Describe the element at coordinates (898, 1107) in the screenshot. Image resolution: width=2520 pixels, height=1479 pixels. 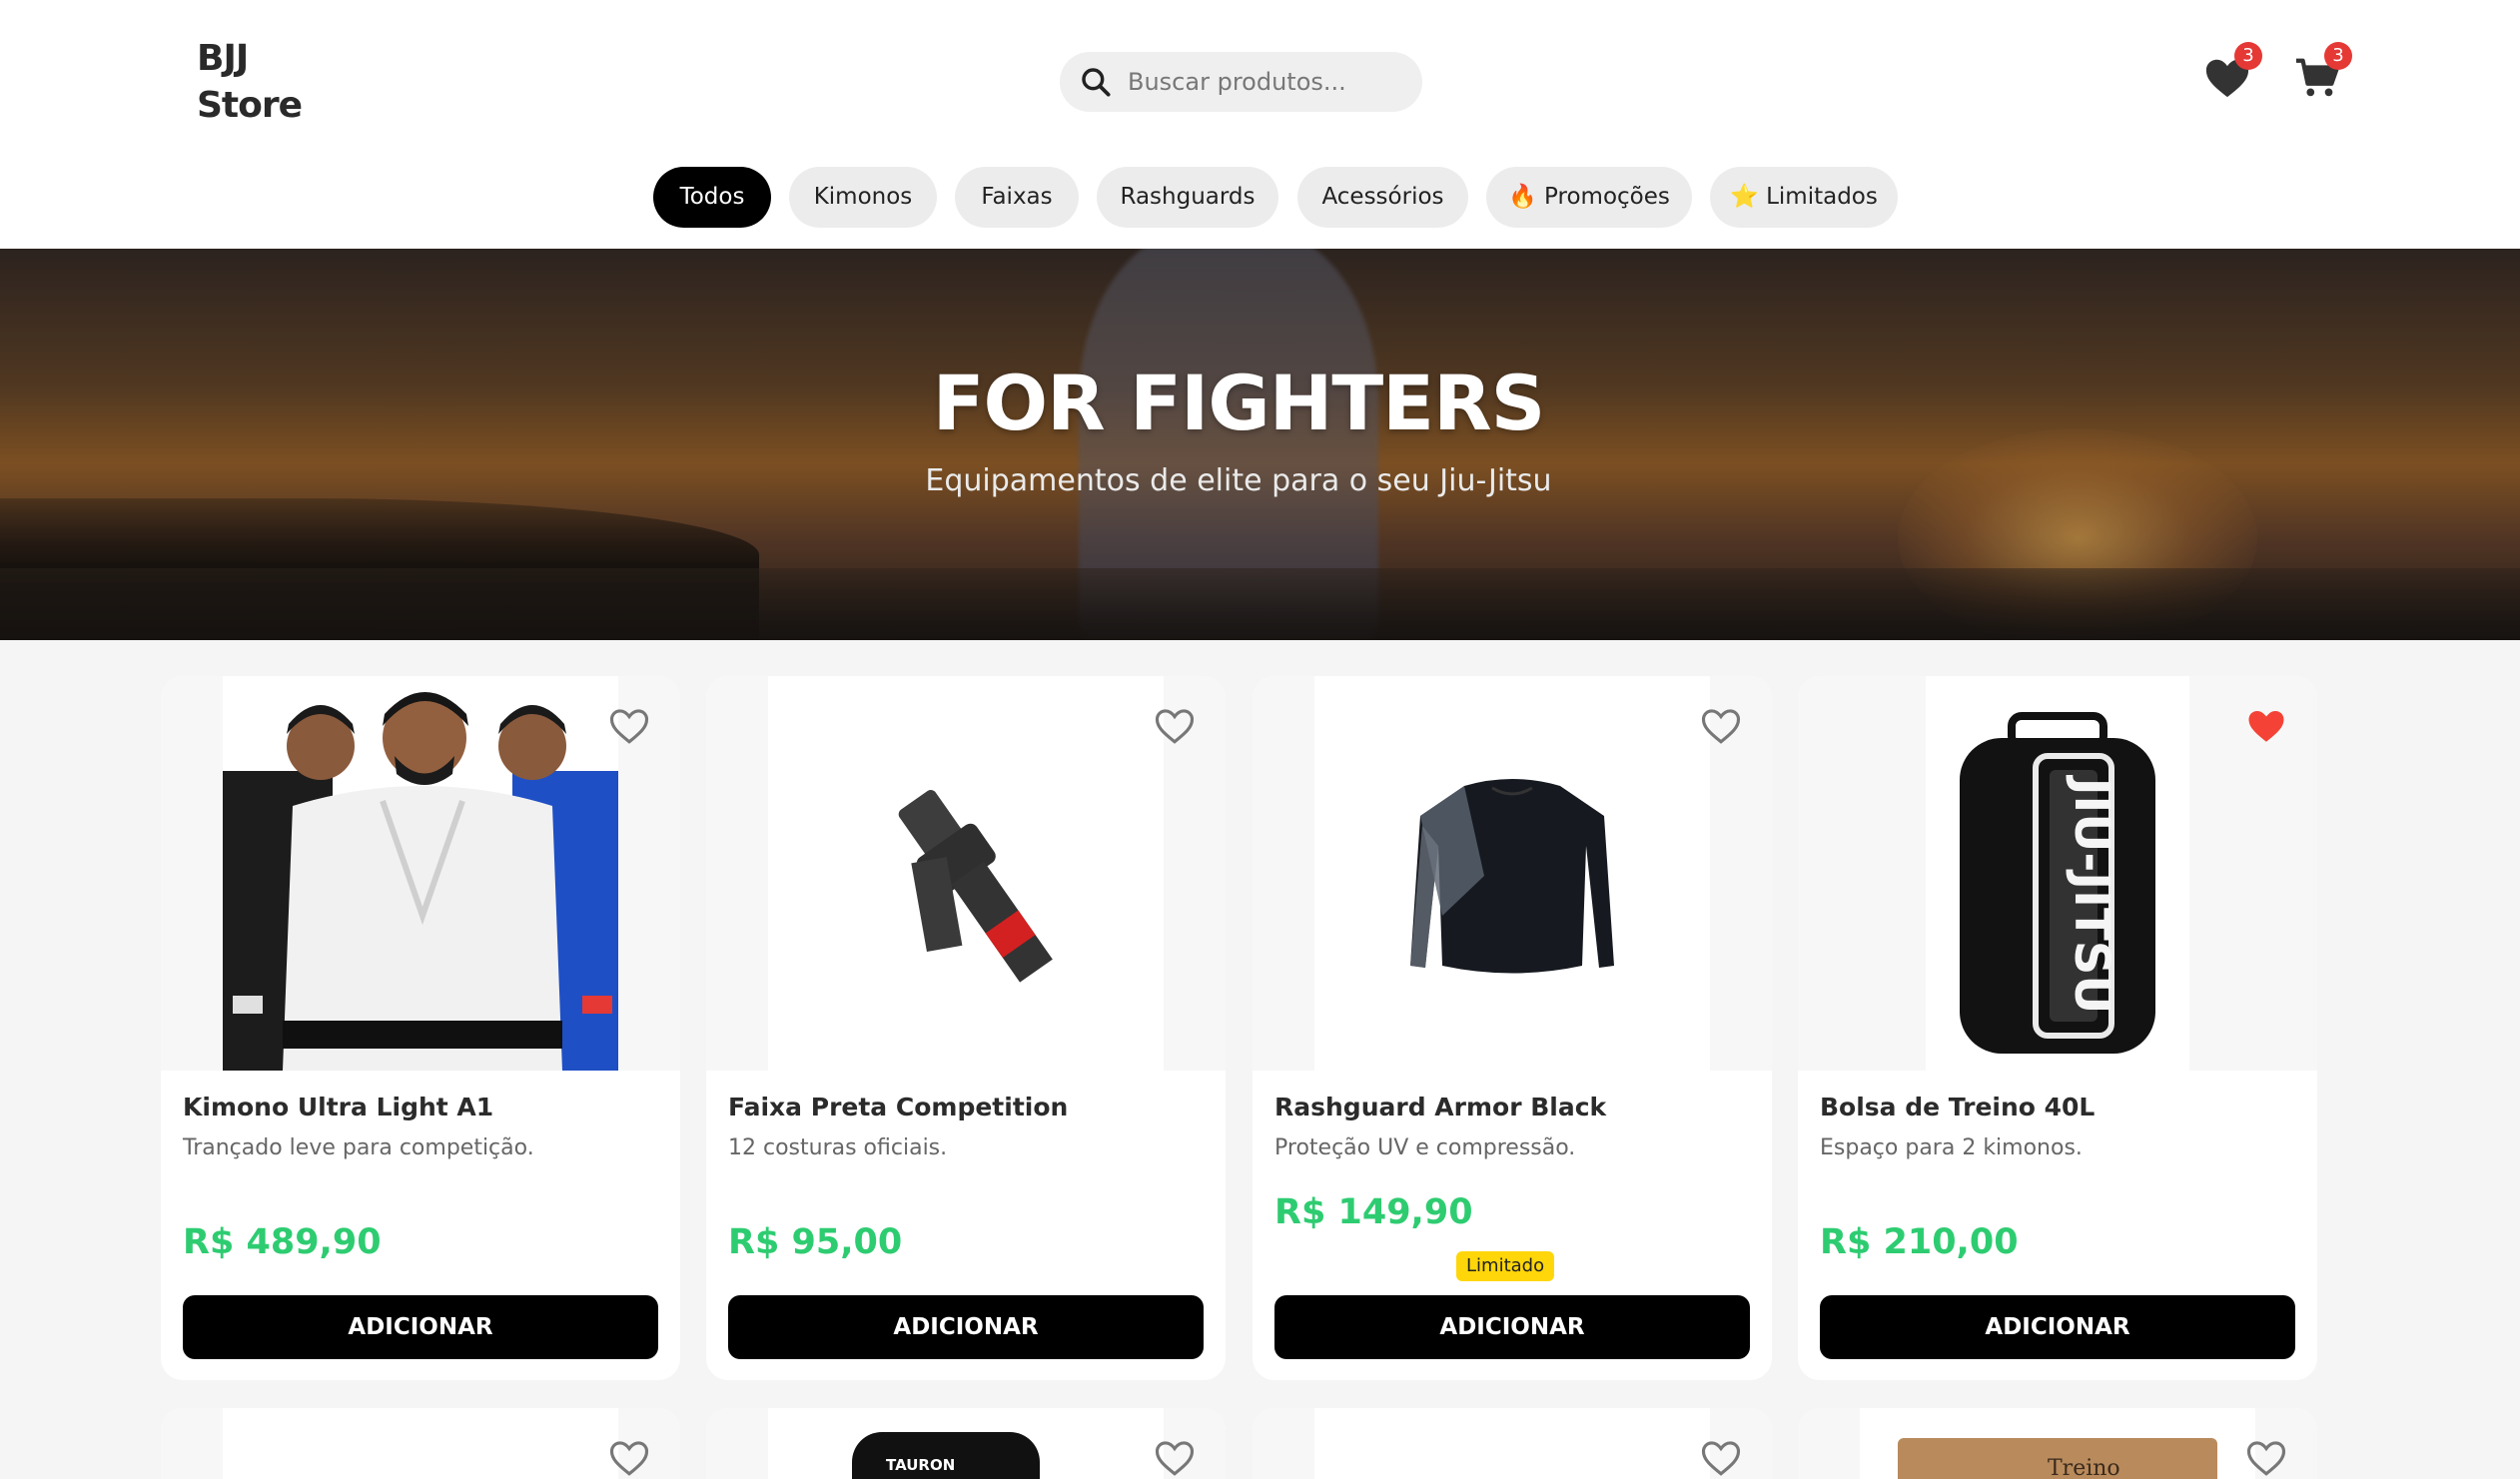
I see `product-name: Faixa Preta Competition` at that location.